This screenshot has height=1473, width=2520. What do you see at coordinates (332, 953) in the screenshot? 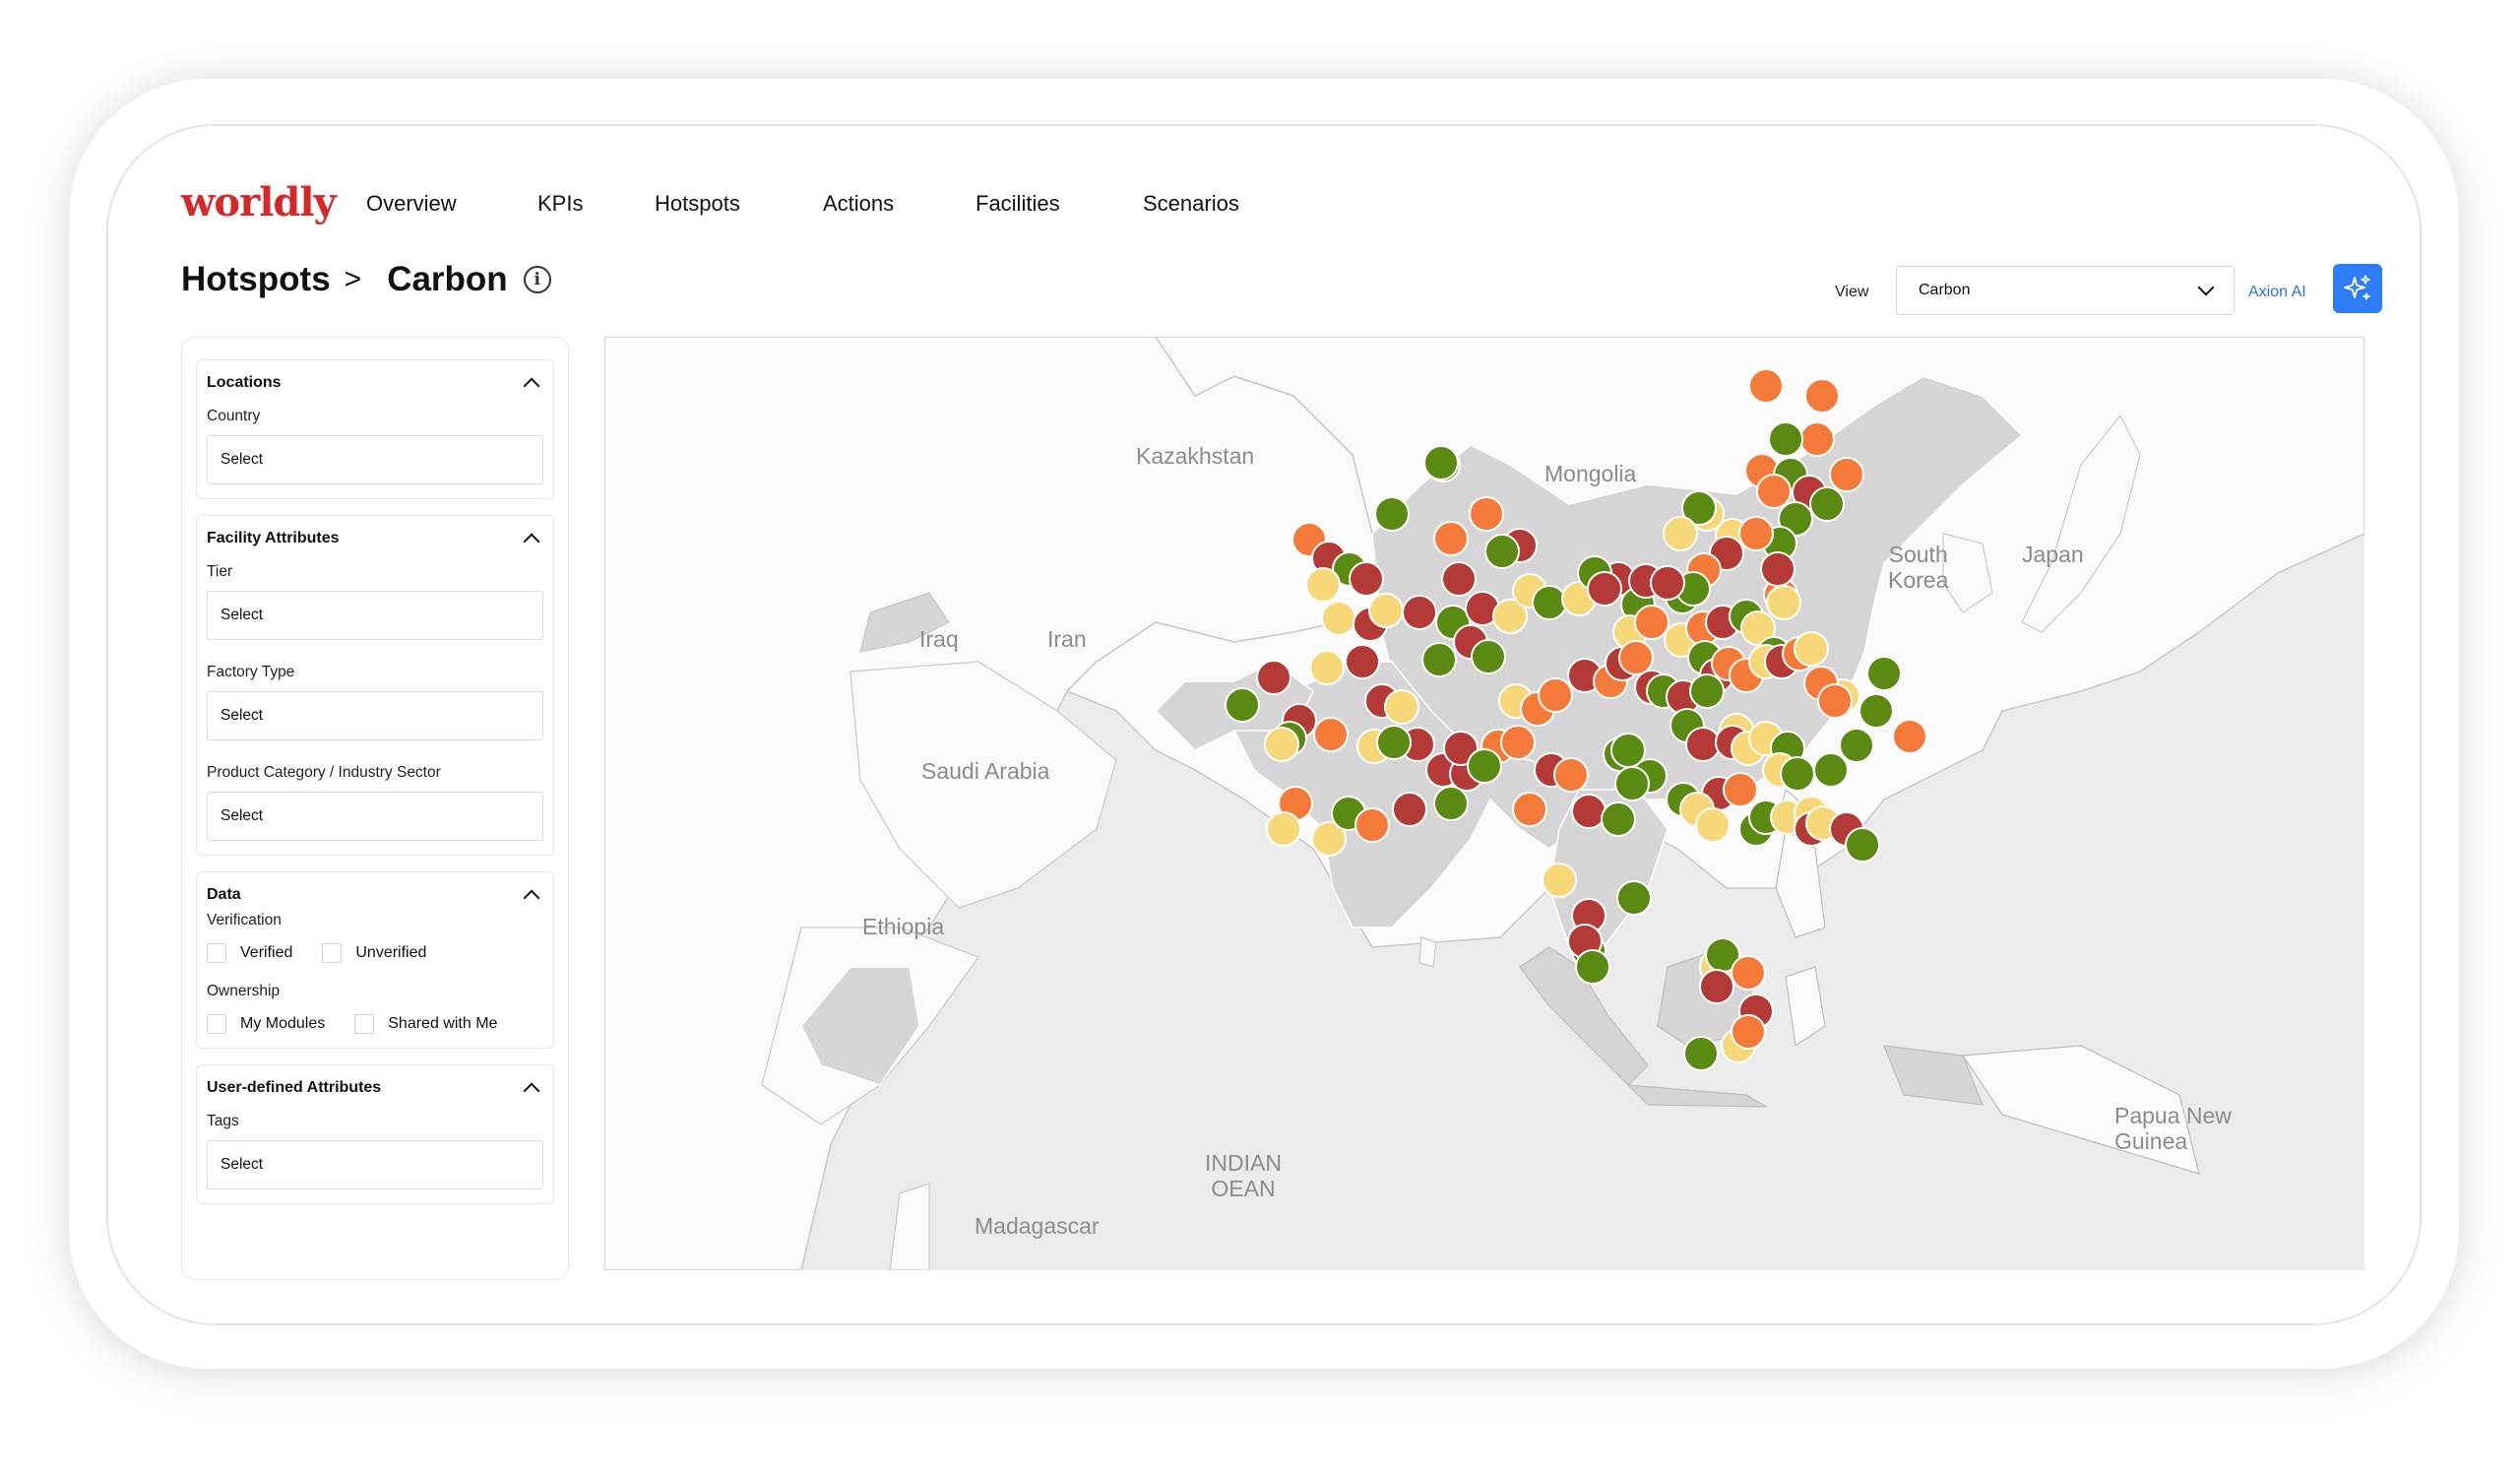
I see `unverified-checkbox` at bounding box center [332, 953].